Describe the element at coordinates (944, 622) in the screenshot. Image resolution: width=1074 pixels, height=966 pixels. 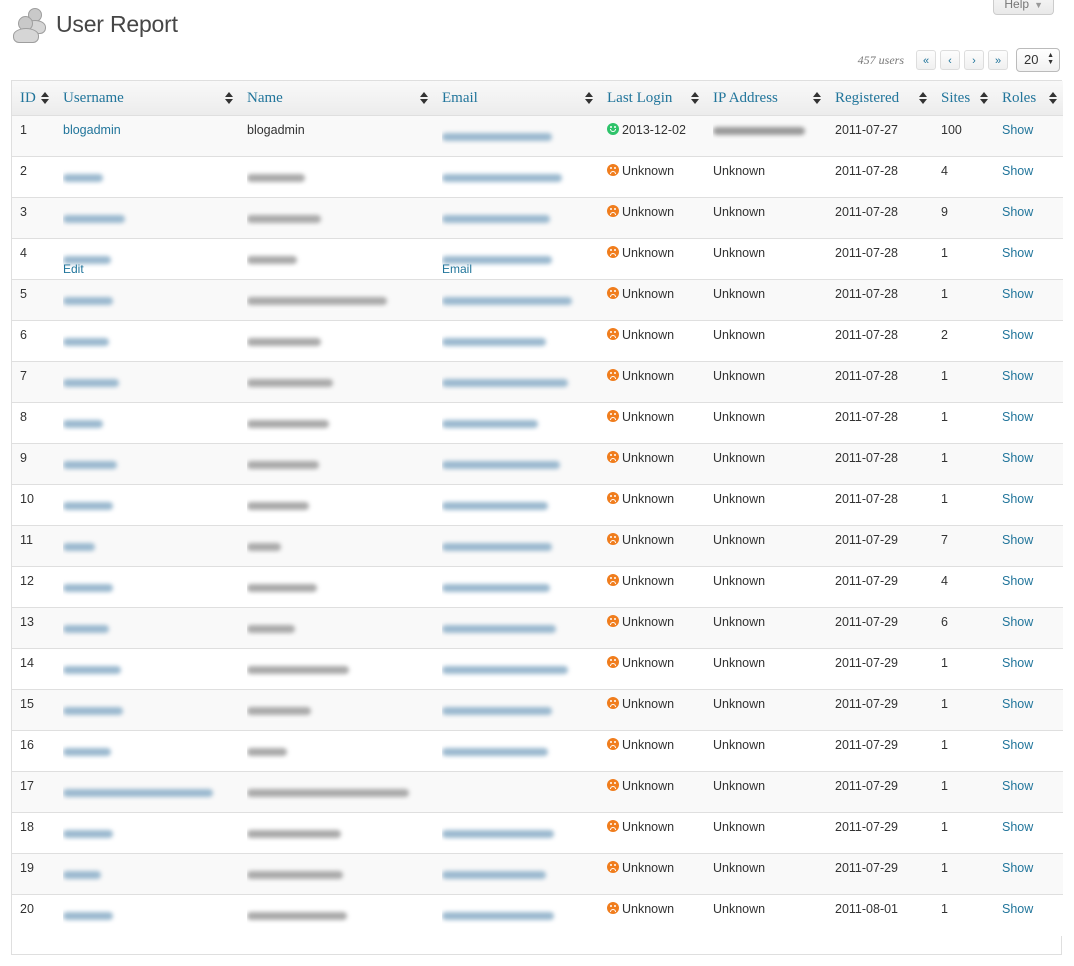
I see `site-count: 6` at that location.